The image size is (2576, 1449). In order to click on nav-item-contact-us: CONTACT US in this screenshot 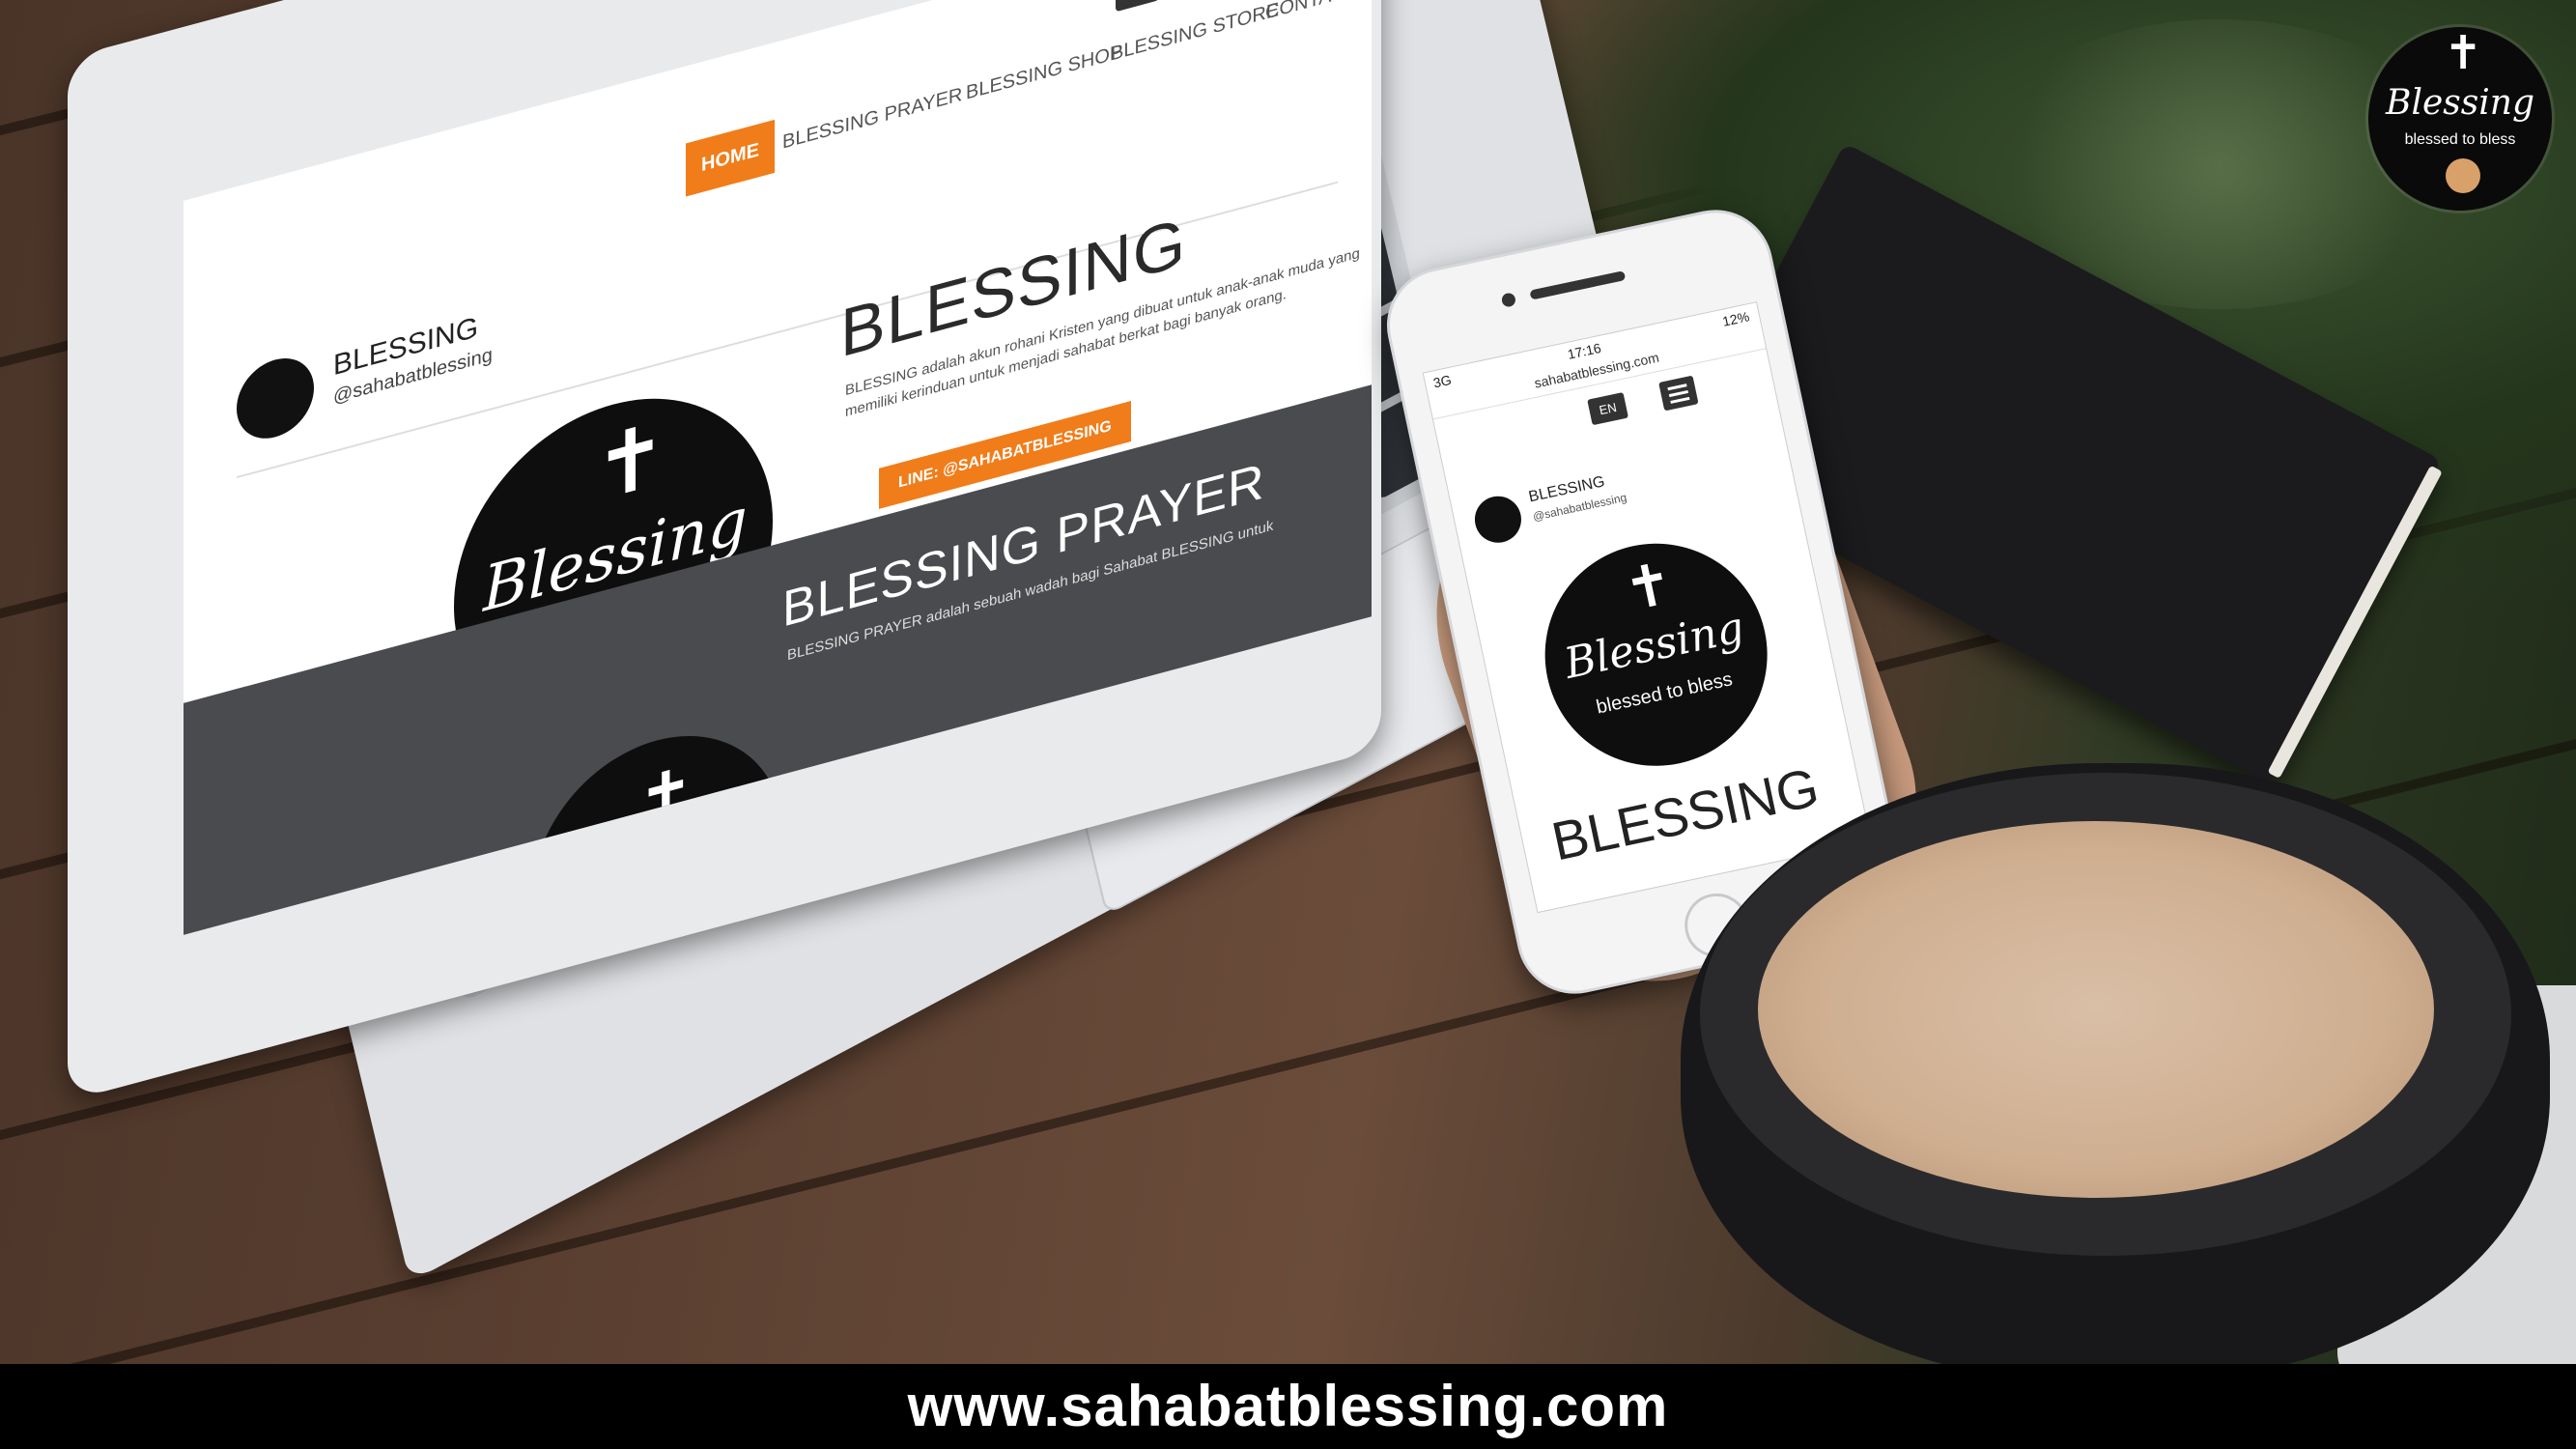, I will do `click(1318, 12)`.